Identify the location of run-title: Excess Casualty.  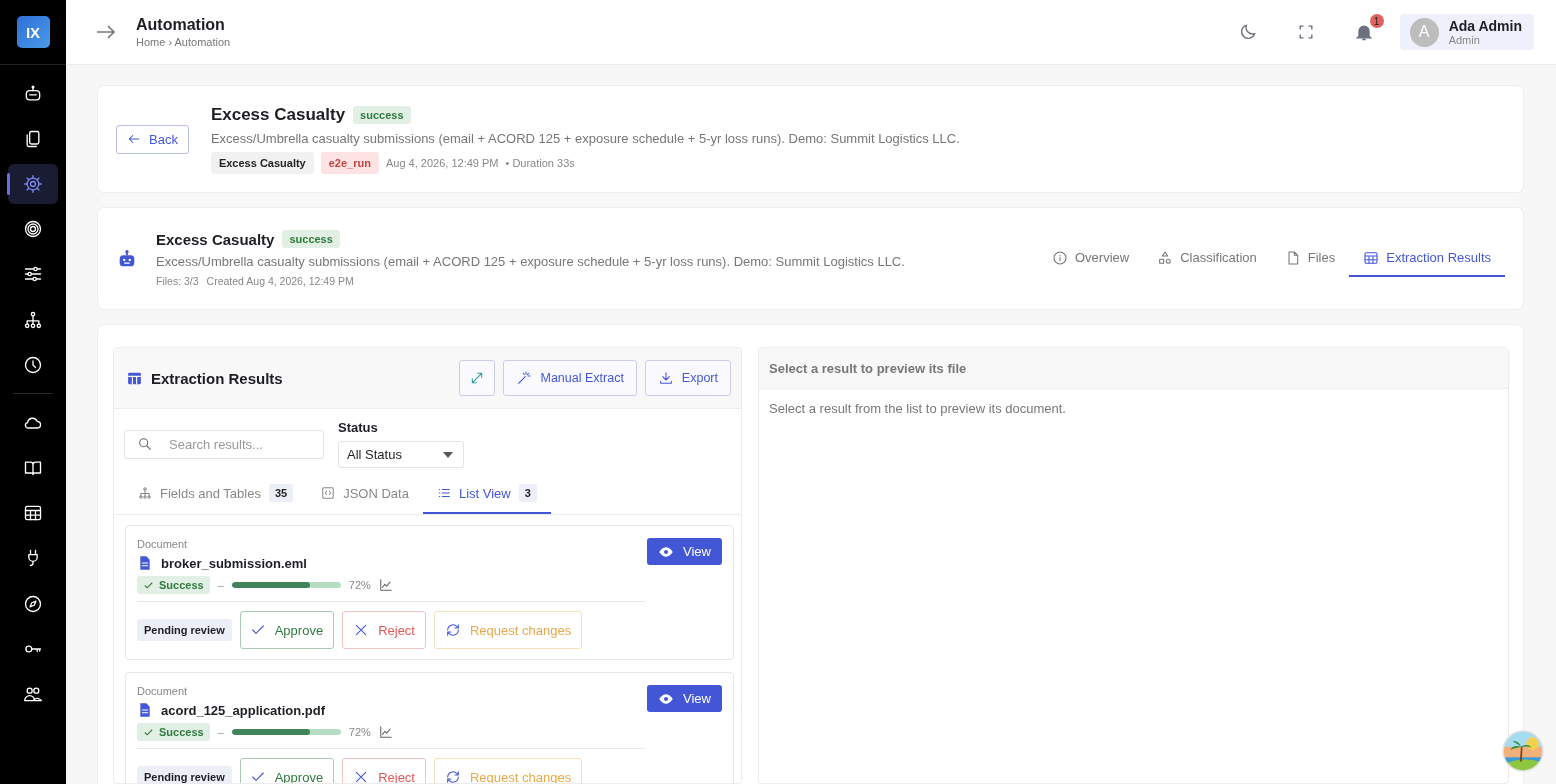
(278, 114).